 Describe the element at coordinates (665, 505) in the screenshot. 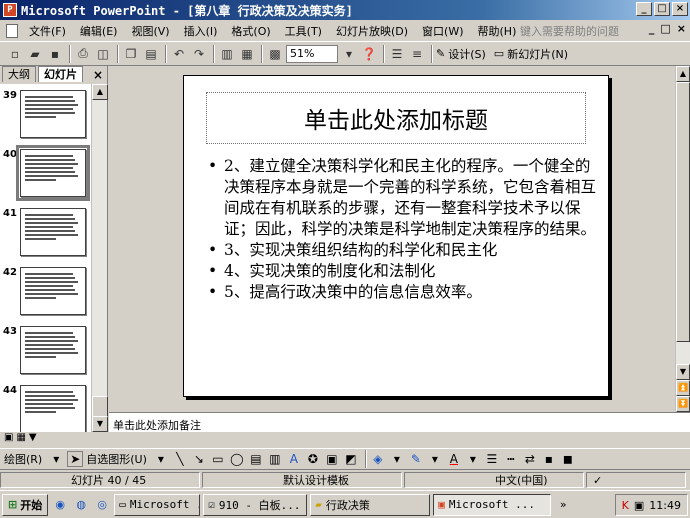

I see `clock: 11:49` at that location.